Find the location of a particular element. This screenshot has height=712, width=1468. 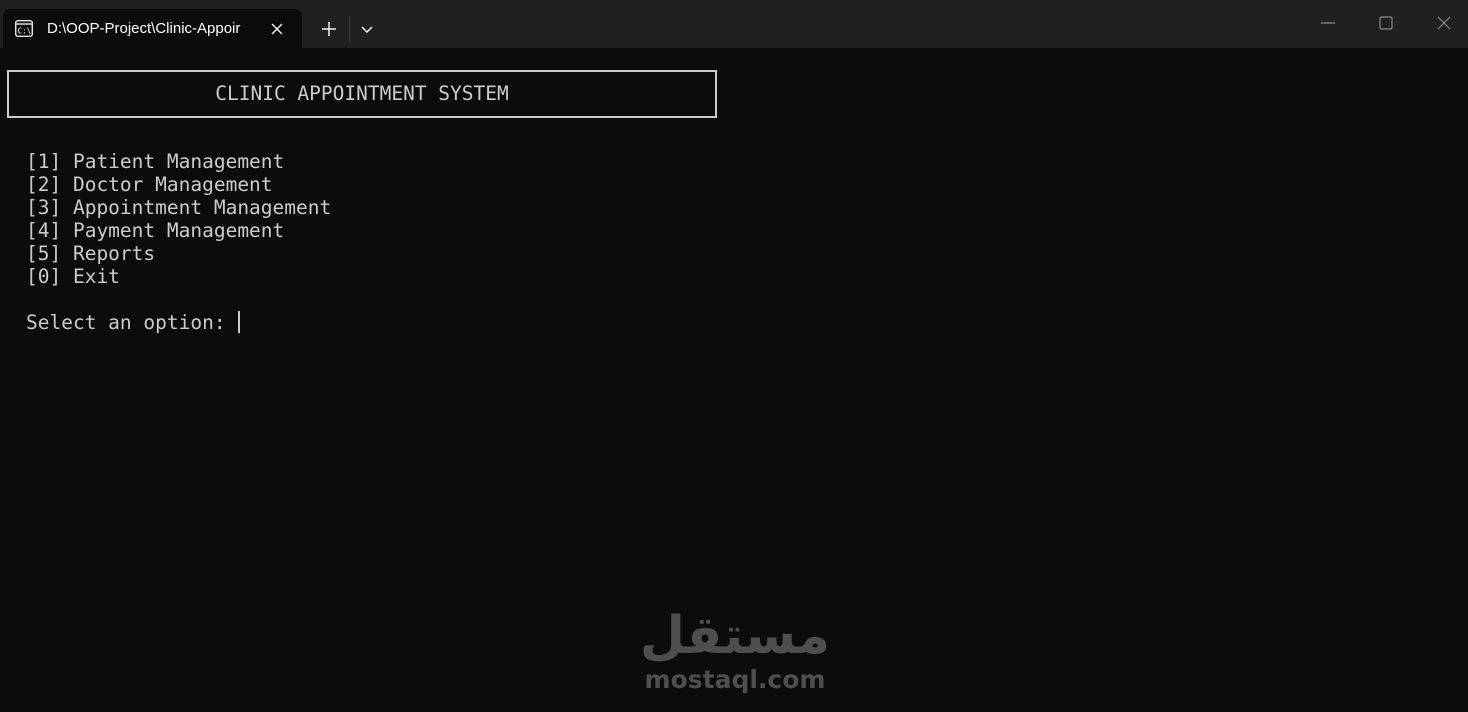

option-prompt: Select an option: is located at coordinates (133, 323).